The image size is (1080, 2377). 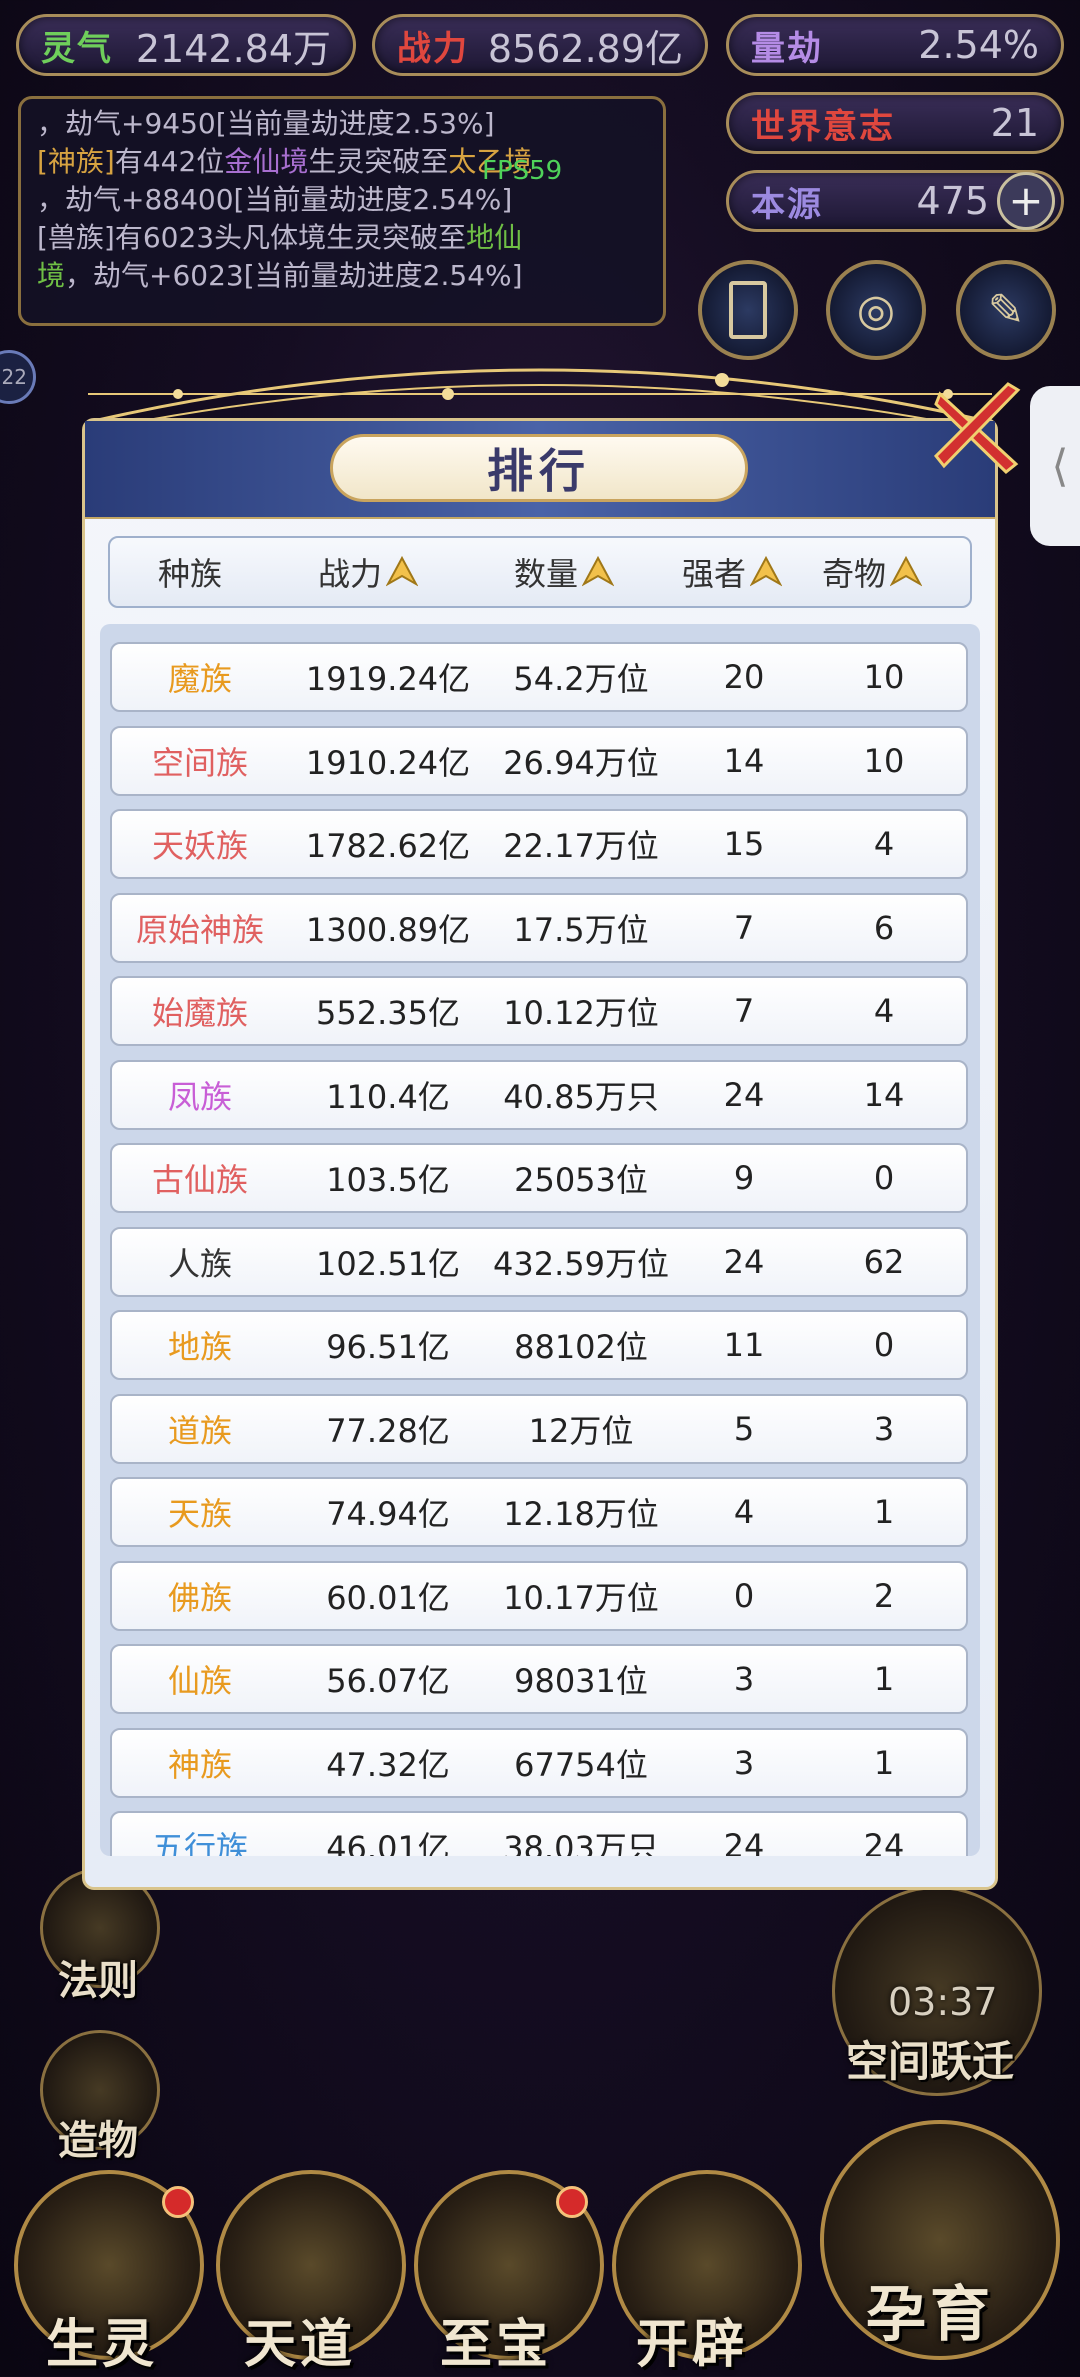 I want to click on race-cell: 神族, so click(x=199, y=1764).